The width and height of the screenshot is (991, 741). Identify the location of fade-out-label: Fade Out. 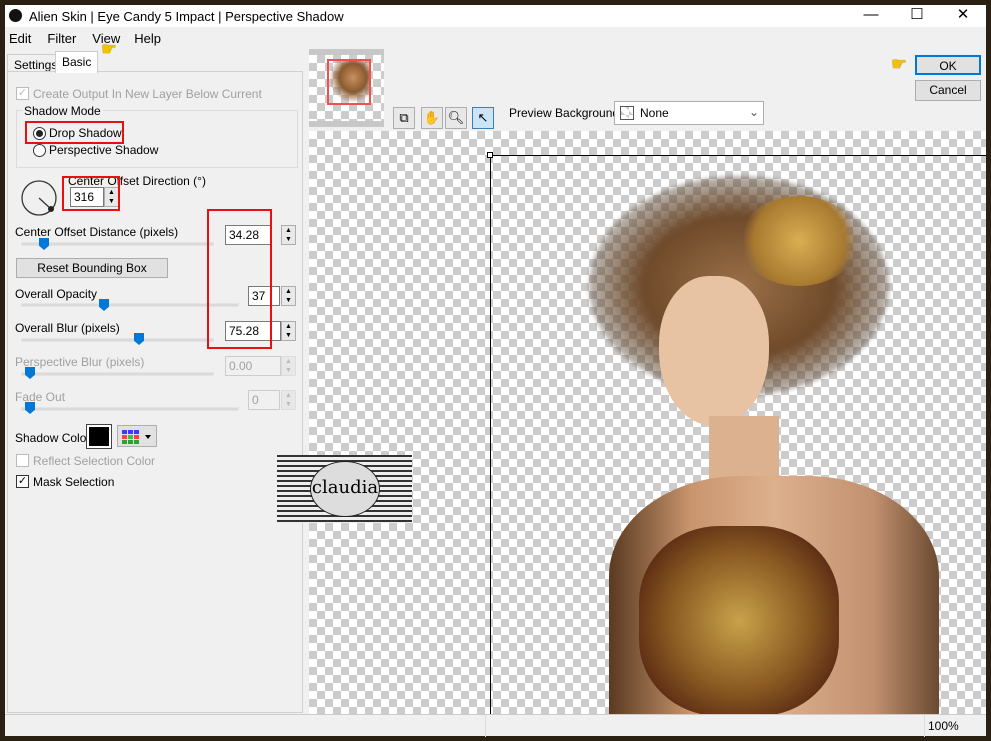
(40, 397).